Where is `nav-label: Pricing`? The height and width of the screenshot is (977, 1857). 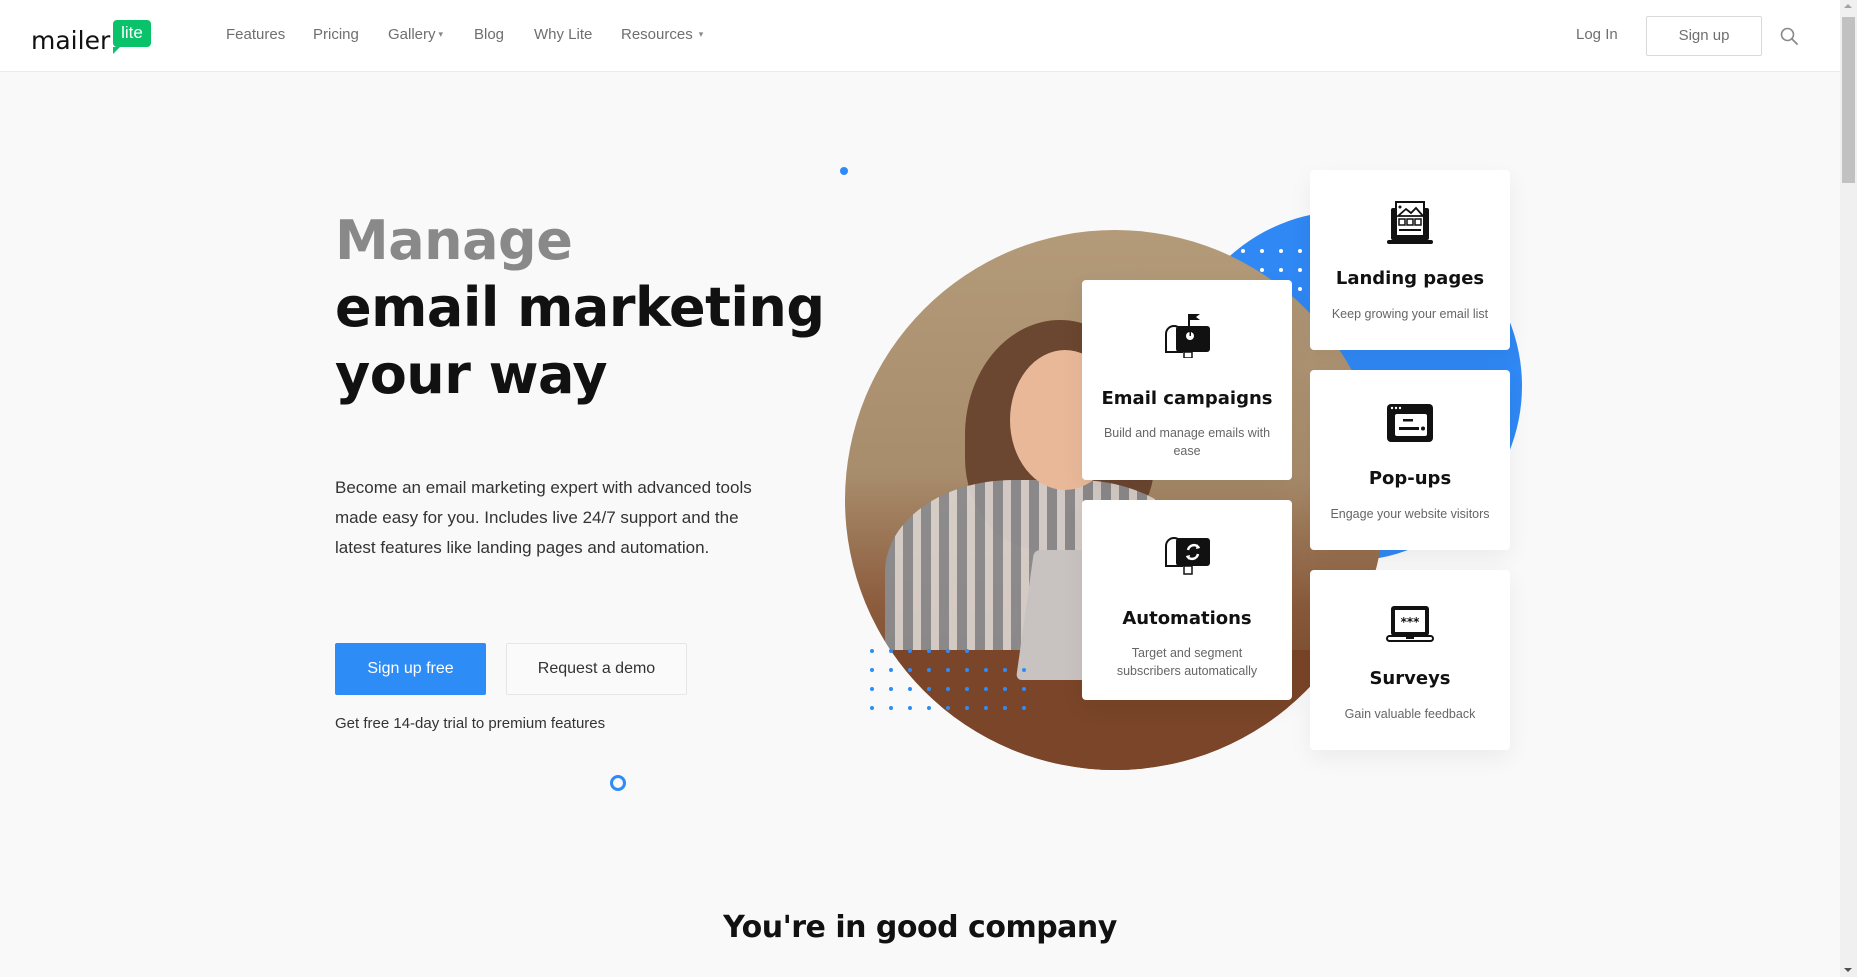
nav-label: Pricing is located at coordinates (336, 34).